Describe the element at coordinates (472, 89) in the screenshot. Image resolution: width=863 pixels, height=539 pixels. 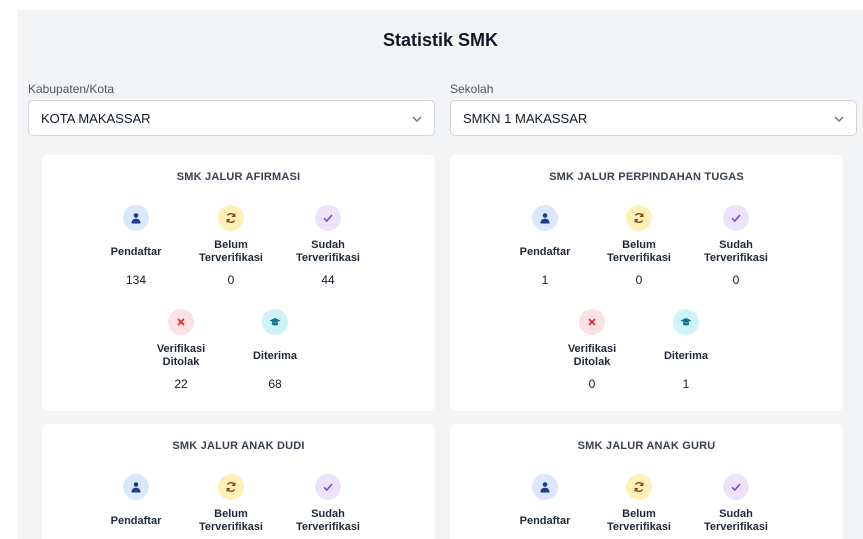
I see `sekolah-label: Sekolah` at that location.